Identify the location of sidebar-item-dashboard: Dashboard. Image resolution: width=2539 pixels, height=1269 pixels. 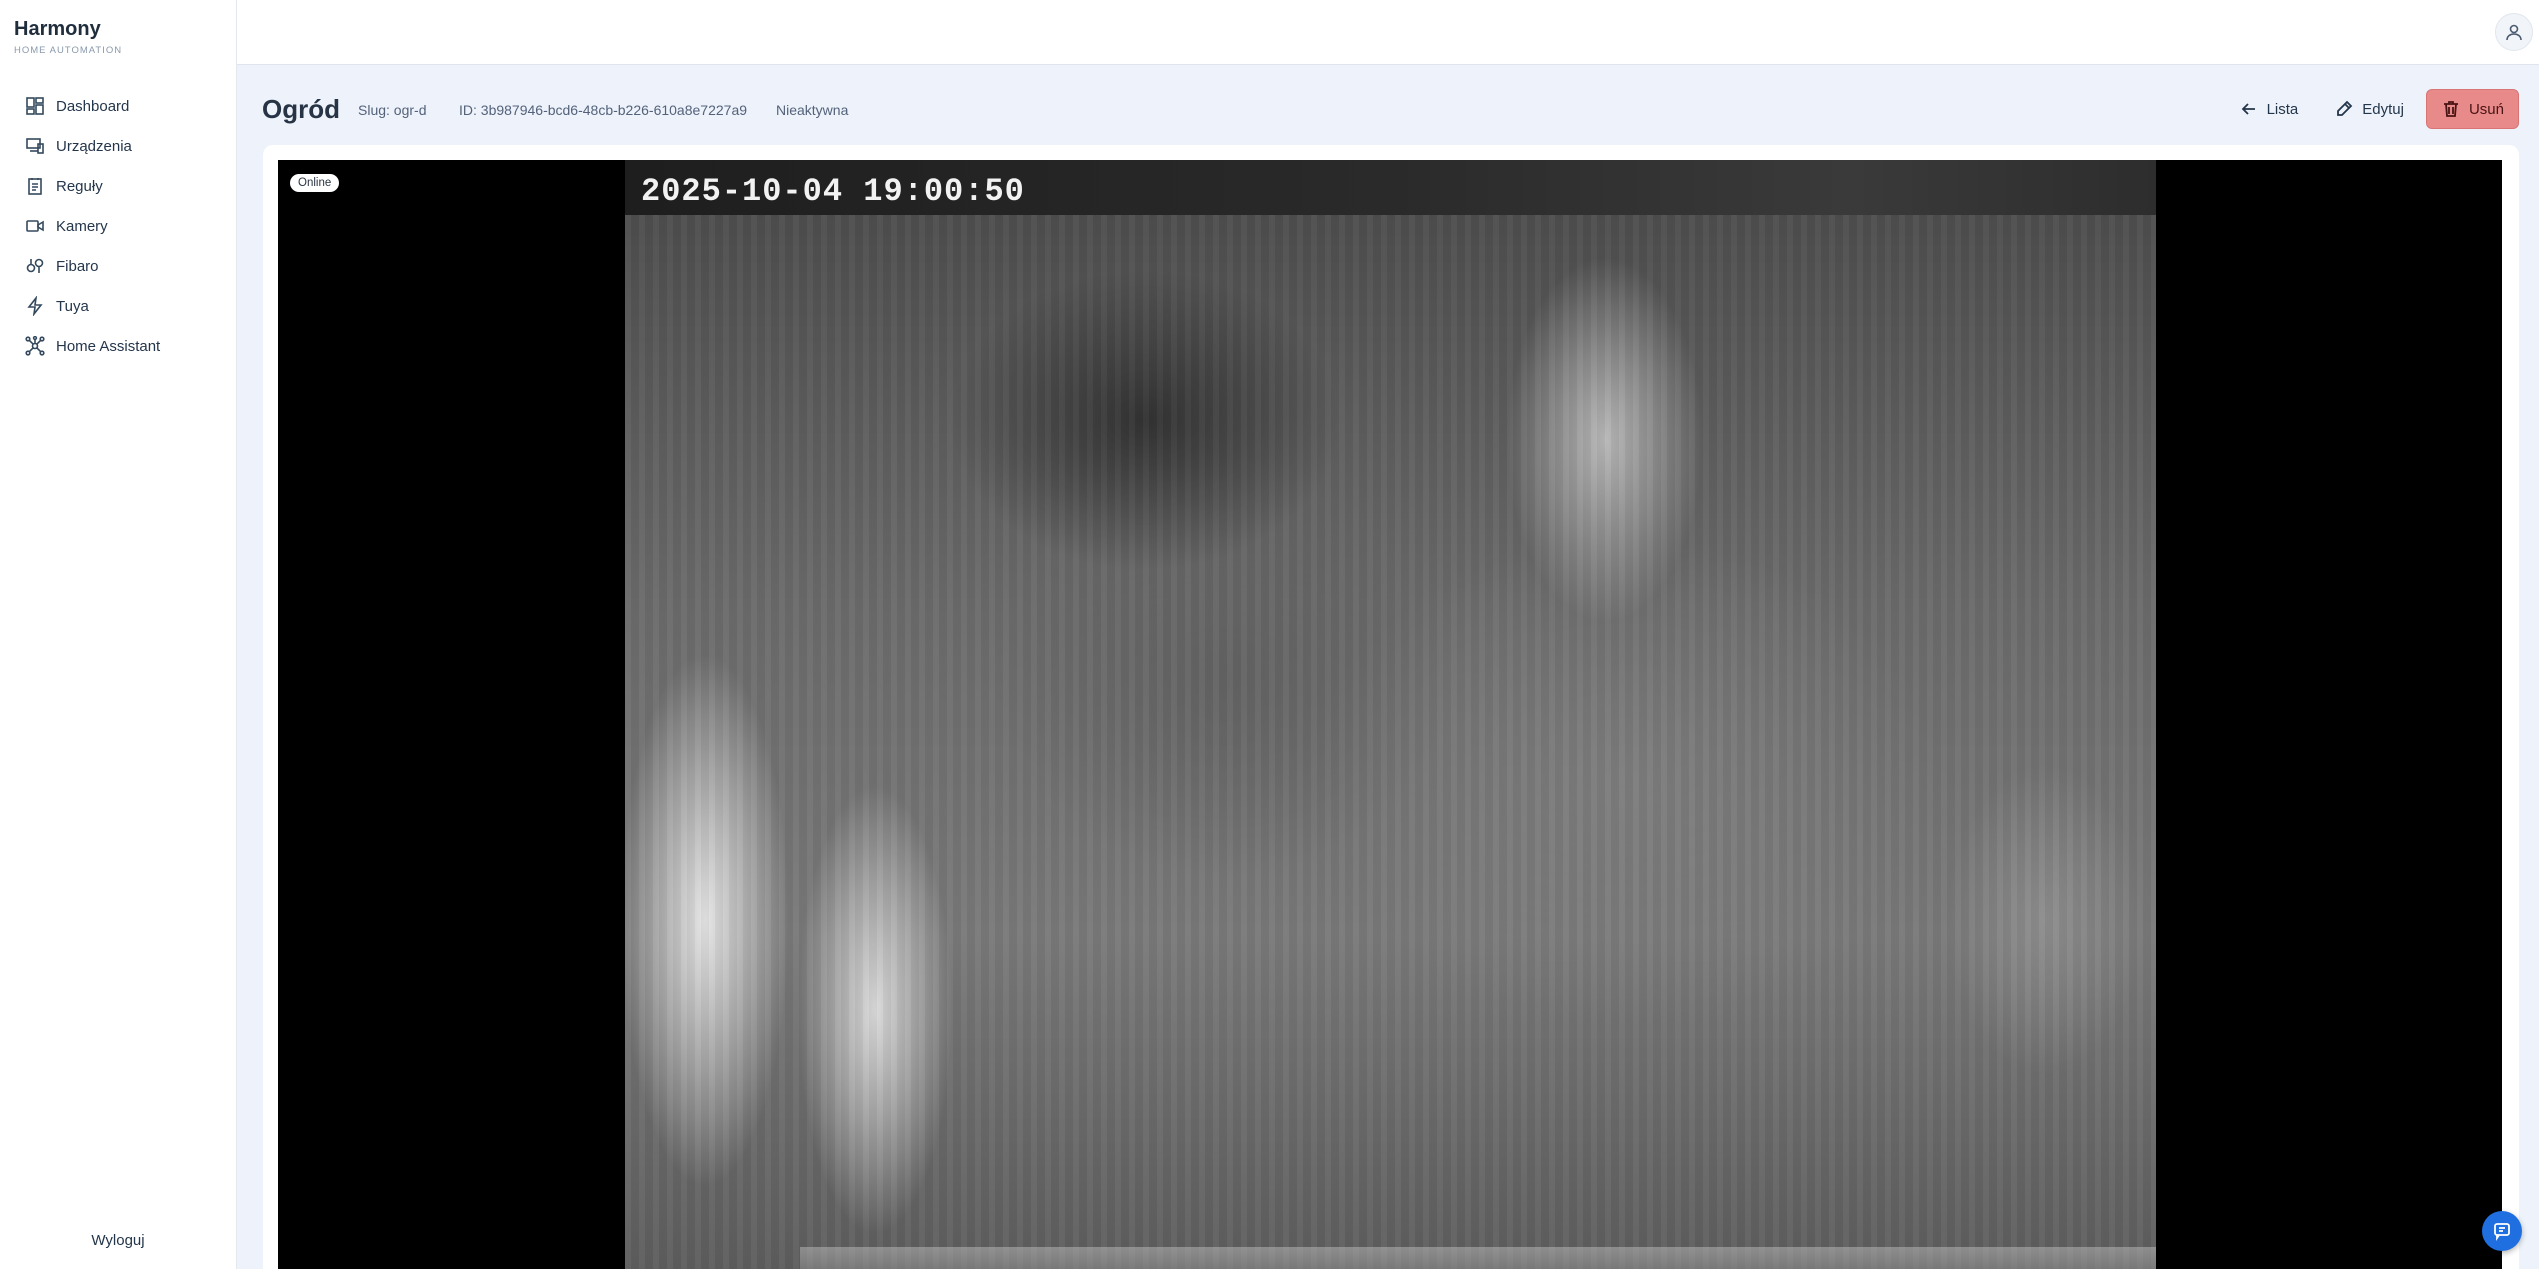
(118, 106).